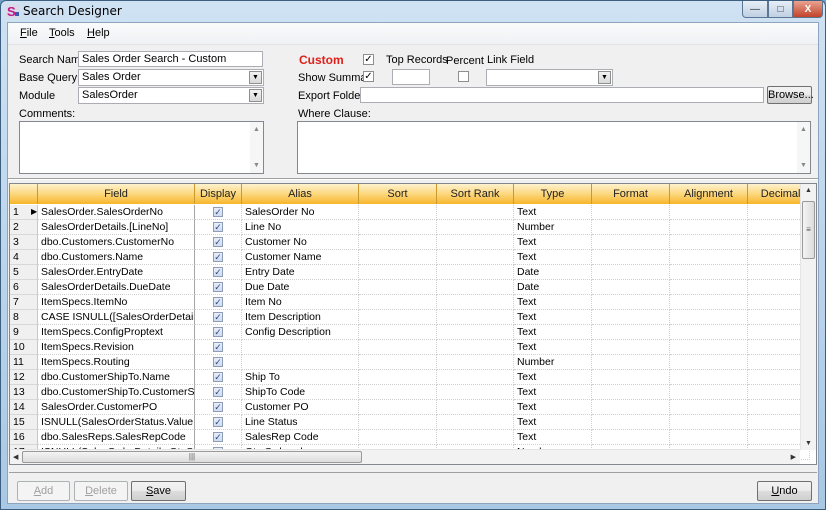  What do you see at coordinates (300, 332) in the screenshot?
I see `alias-cell: Config Description` at bounding box center [300, 332].